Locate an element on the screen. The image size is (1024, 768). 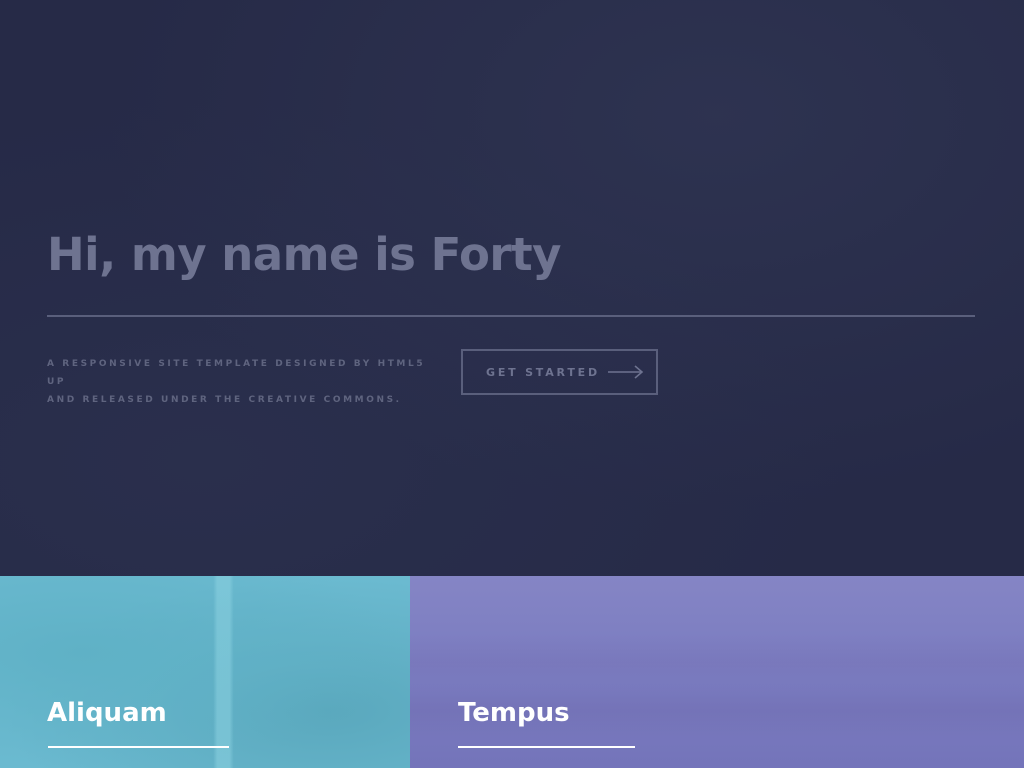
arrow-right-icon is located at coordinates (625, 372).